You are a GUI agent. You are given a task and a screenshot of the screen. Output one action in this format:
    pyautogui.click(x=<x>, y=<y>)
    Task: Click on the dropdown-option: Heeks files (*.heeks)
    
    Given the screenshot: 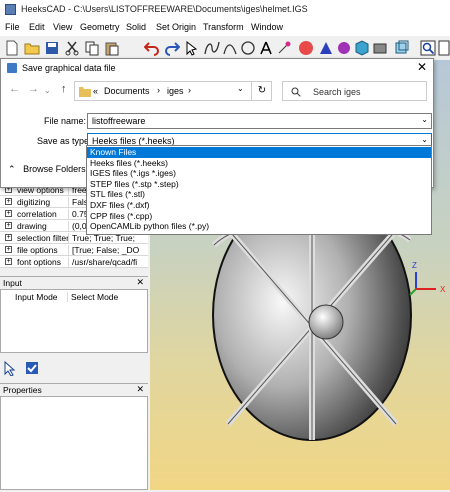 What is the action you would take?
    pyautogui.click(x=259, y=163)
    